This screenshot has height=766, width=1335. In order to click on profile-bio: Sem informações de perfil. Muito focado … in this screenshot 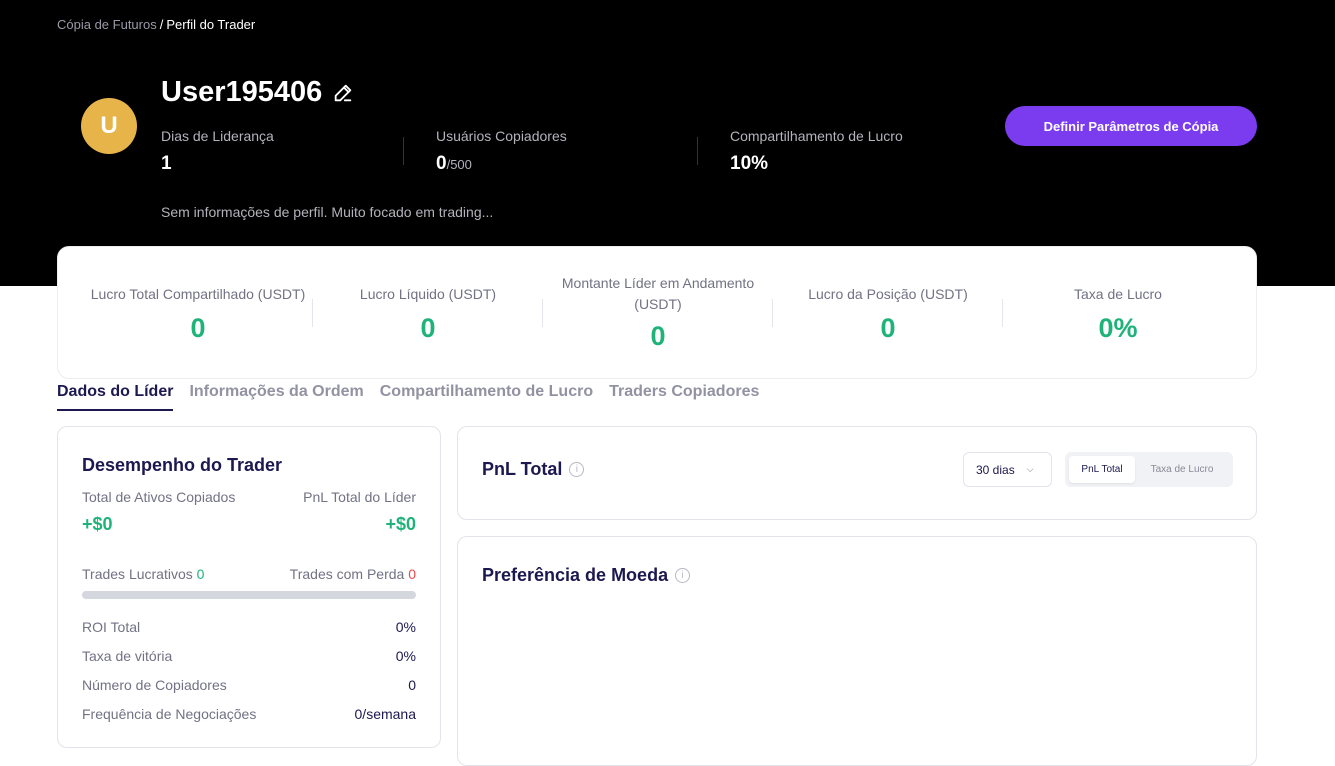, I will do `click(327, 212)`.